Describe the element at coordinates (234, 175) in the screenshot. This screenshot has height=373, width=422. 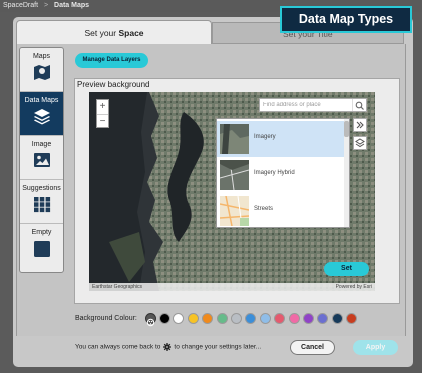
I see `imagery-hybrid-thumbnail` at that location.